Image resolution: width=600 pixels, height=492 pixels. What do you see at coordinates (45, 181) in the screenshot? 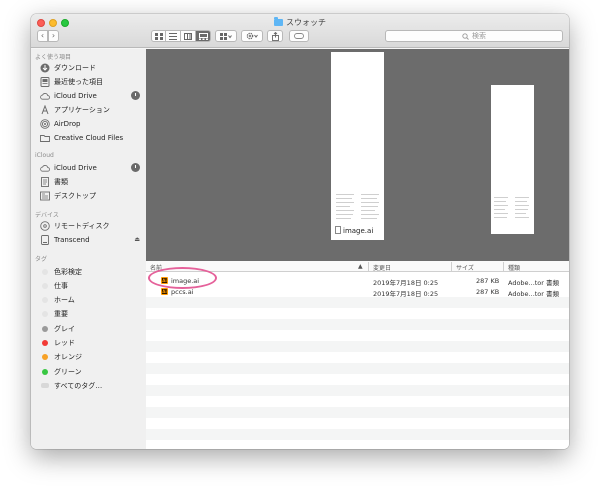
I see `documents-icon` at bounding box center [45, 181].